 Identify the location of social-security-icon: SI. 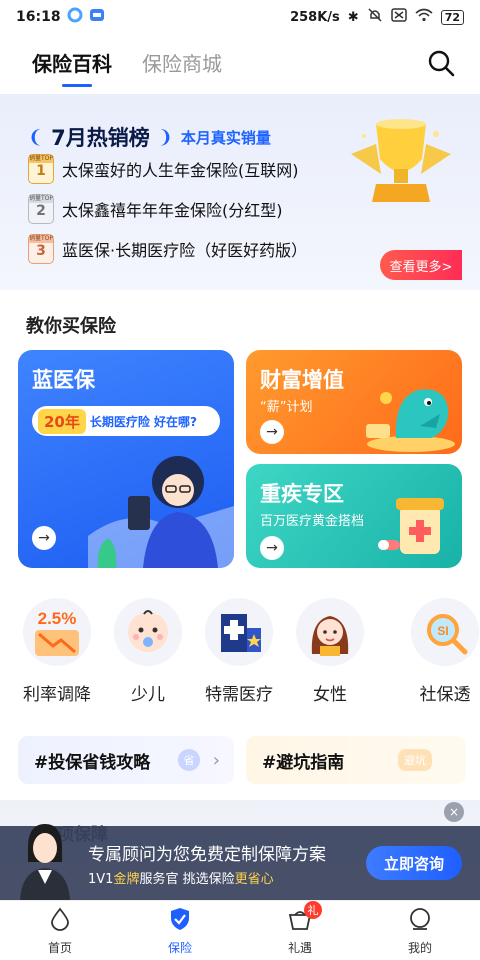
(445, 632).